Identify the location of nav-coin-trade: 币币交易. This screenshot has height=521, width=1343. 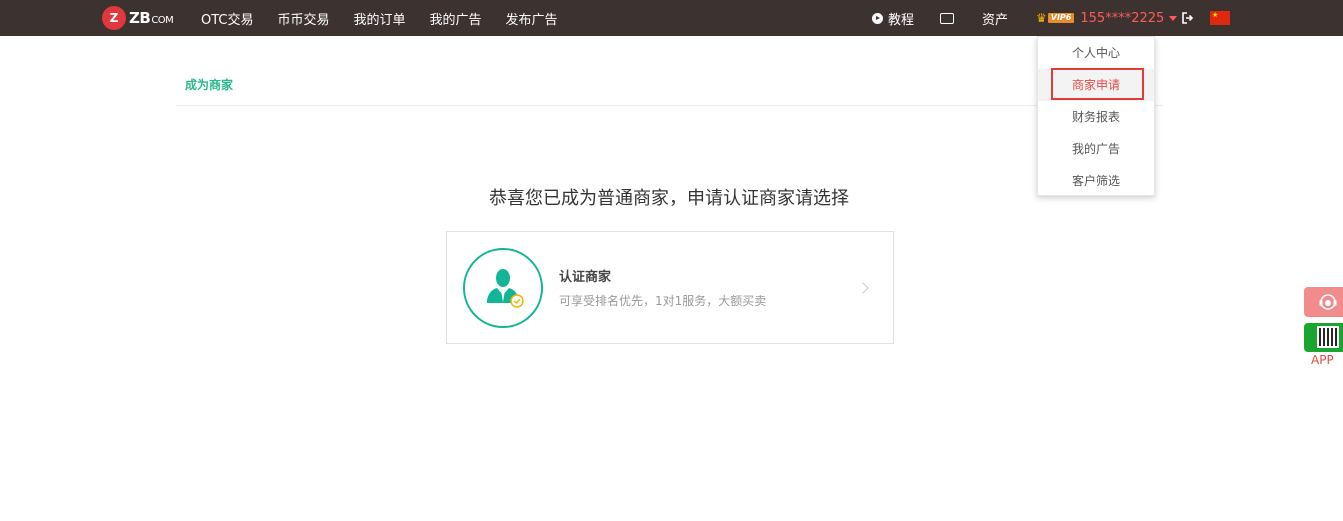
(304, 18).